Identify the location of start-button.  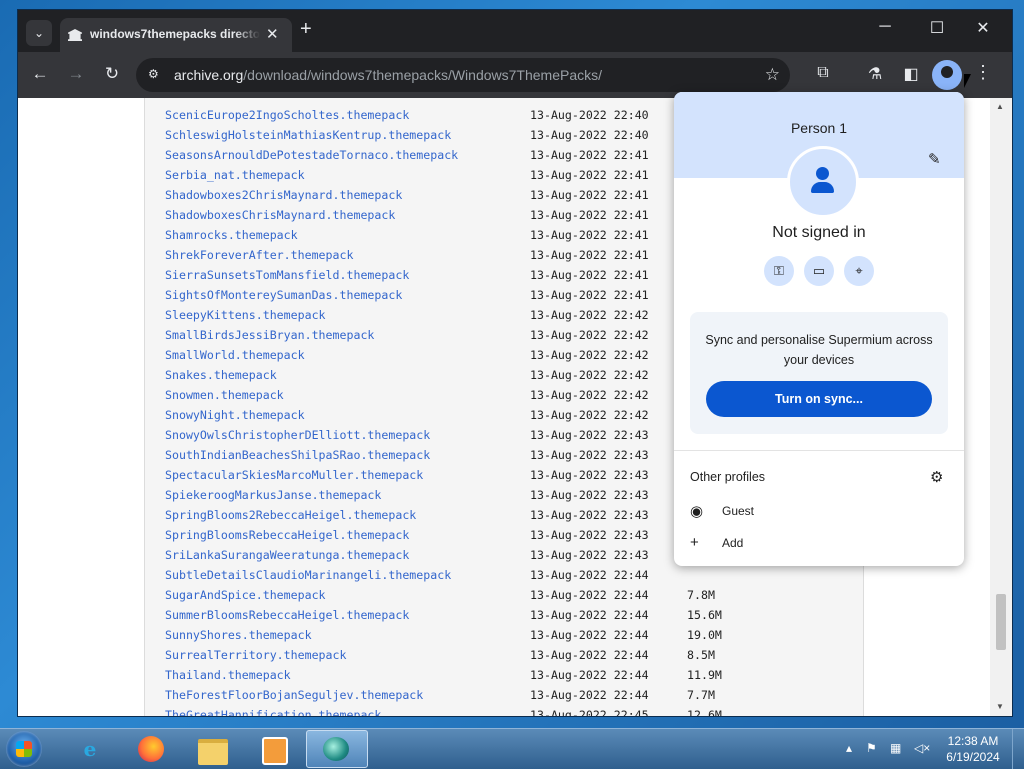
(24, 749).